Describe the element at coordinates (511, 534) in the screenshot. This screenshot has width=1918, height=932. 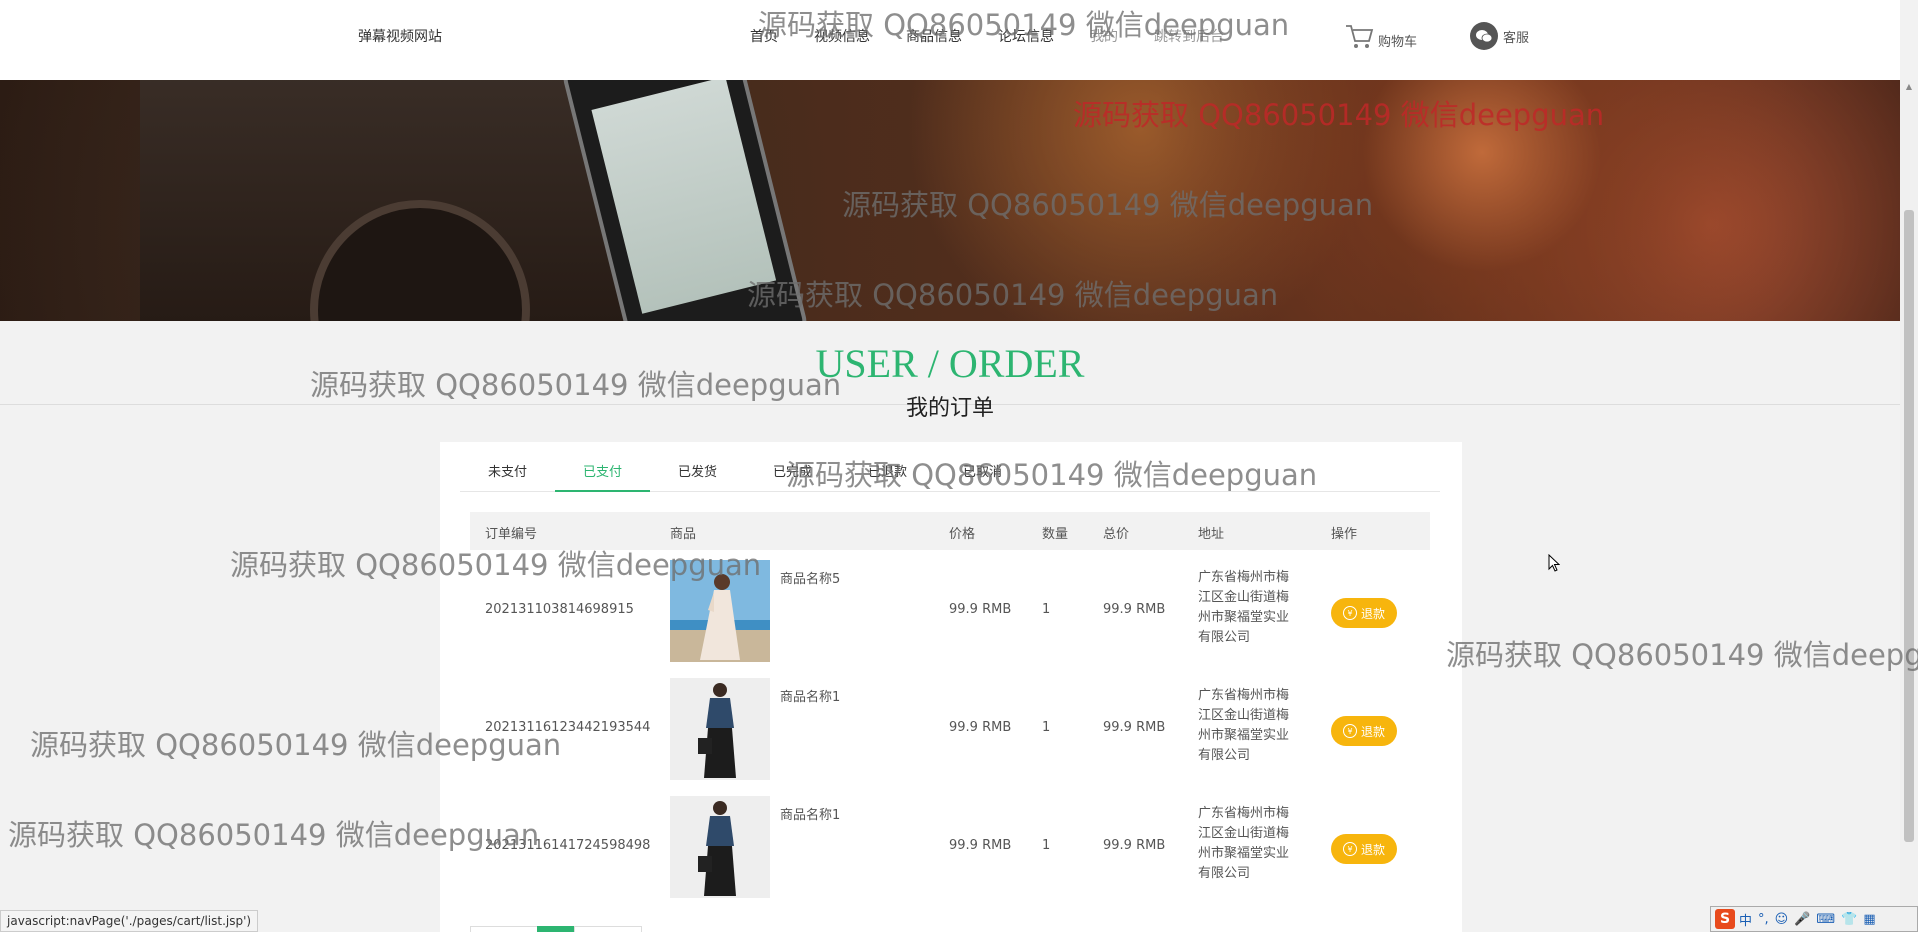
I see `col-order-no: 订单编号` at that location.